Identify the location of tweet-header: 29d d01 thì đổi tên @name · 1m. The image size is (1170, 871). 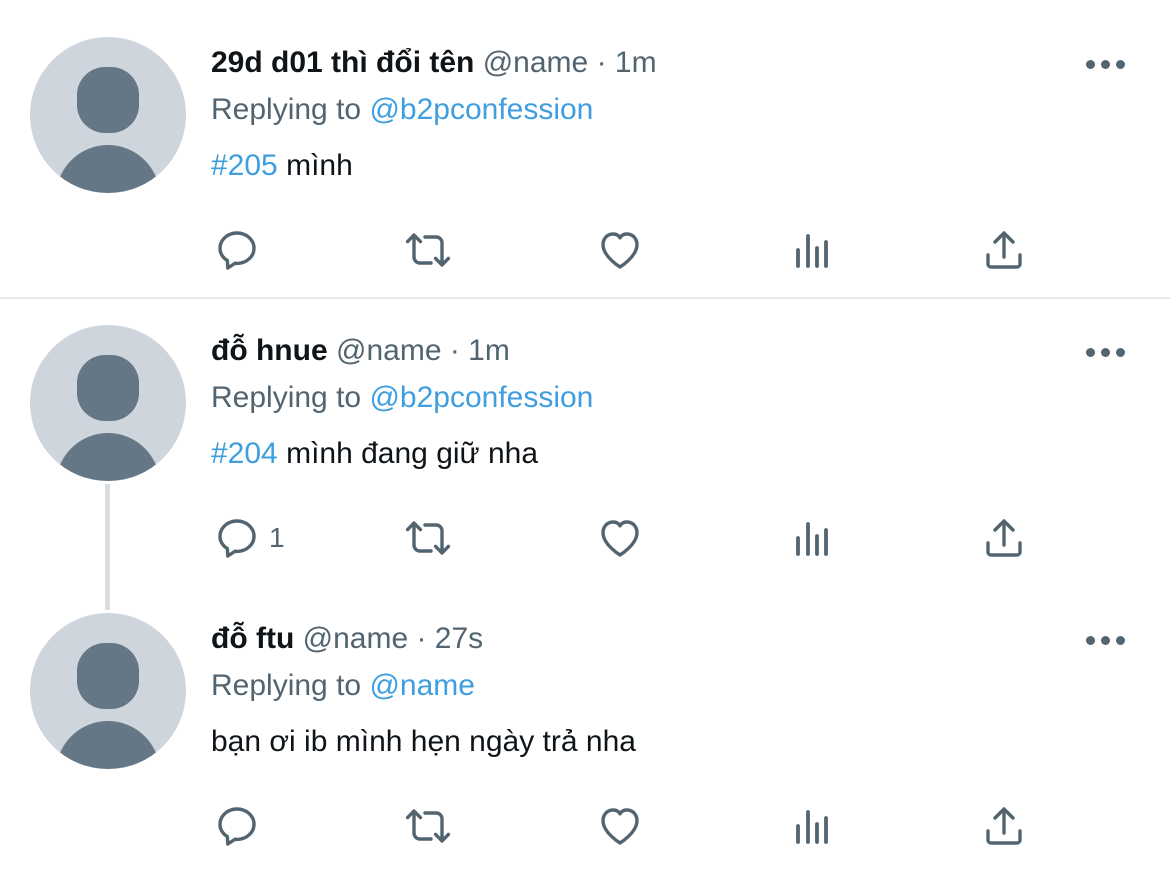
(434, 63).